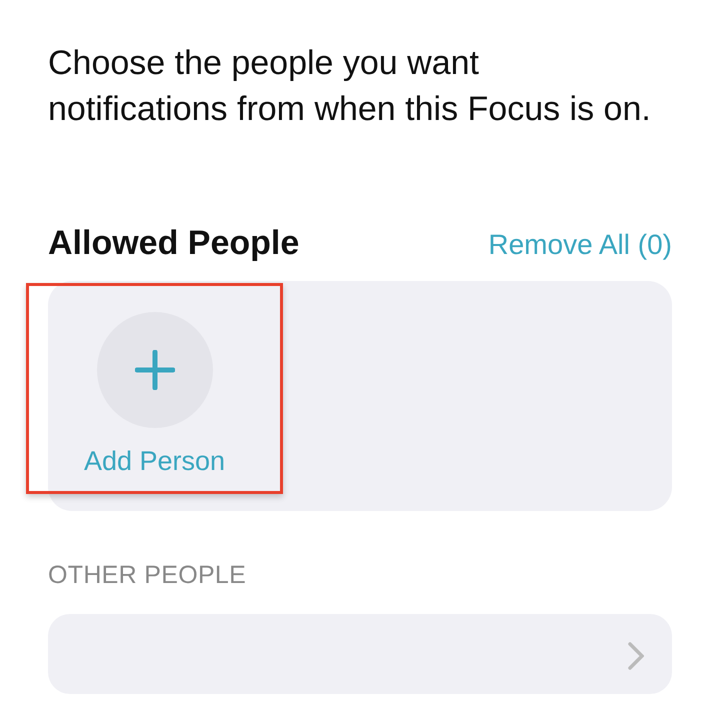  I want to click on list-row, so click(360, 654).